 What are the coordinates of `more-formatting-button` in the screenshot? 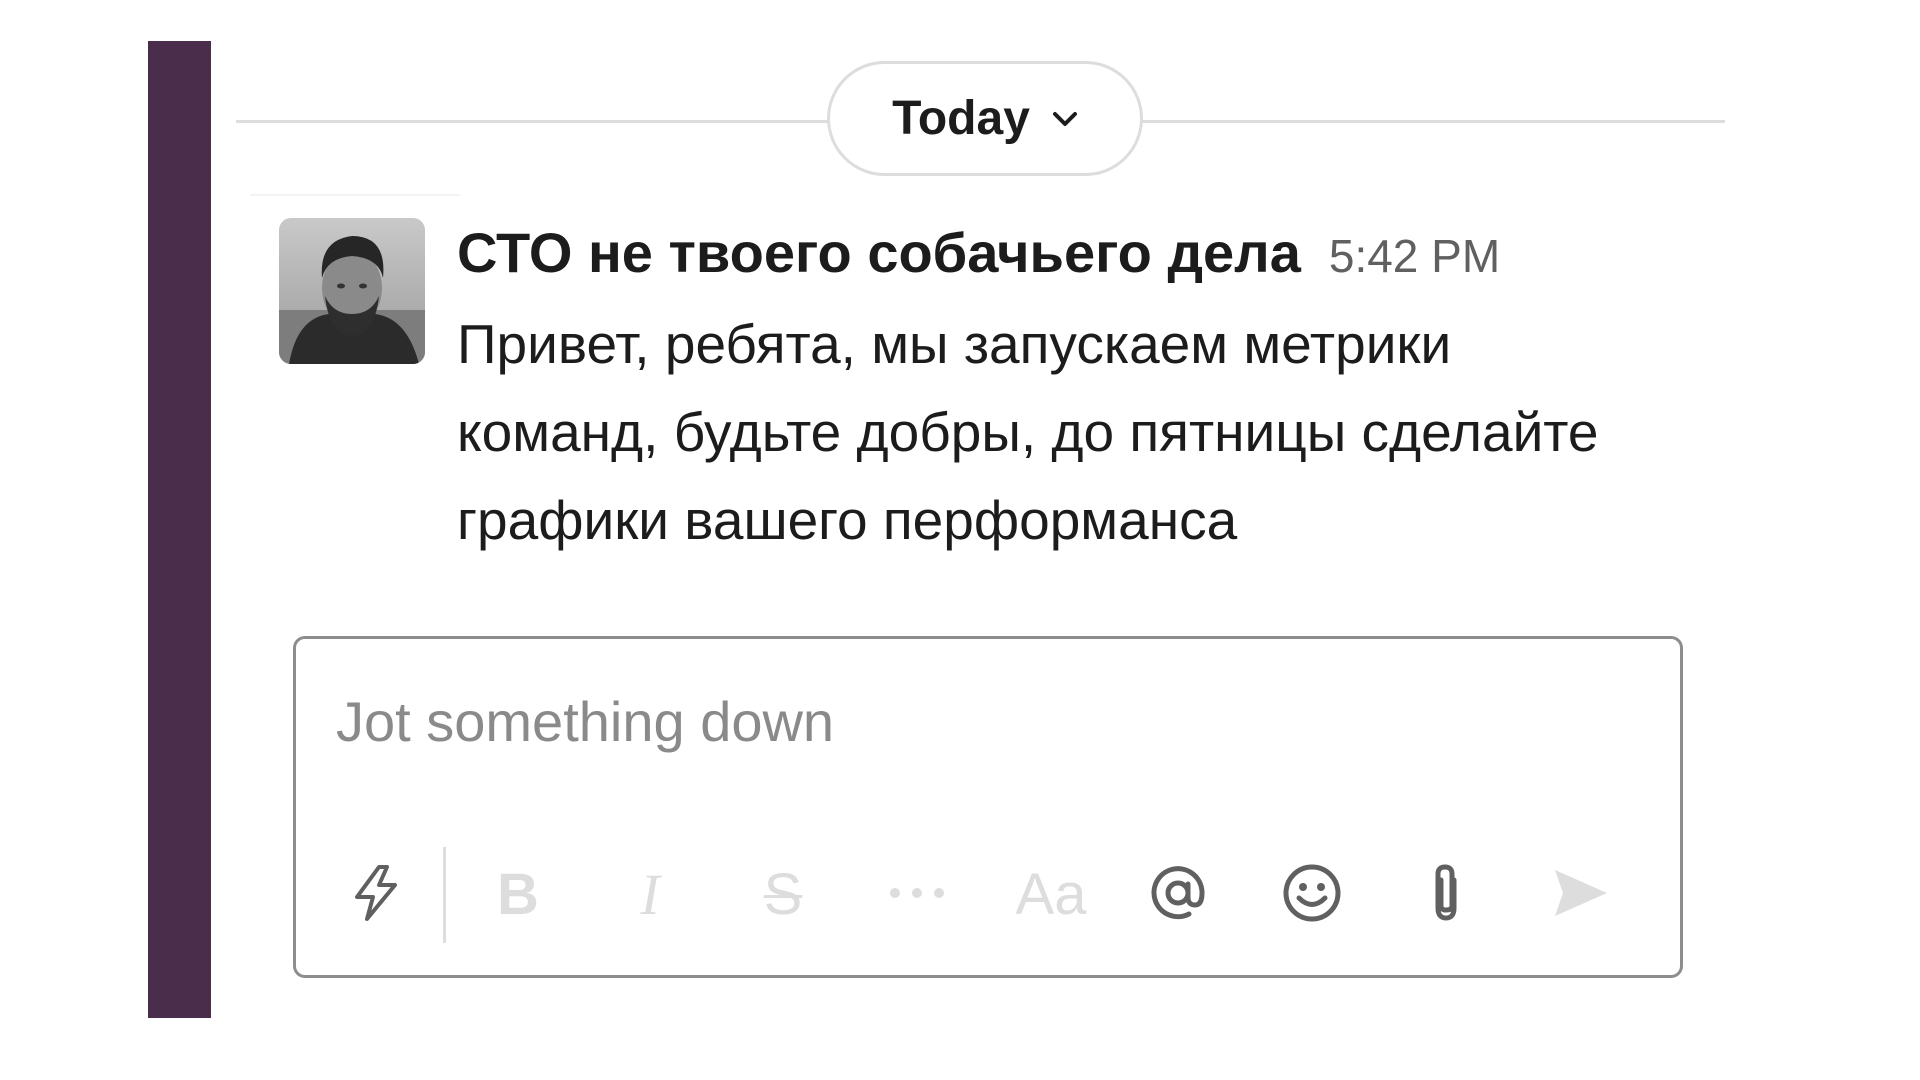 It's located at (917, 895).